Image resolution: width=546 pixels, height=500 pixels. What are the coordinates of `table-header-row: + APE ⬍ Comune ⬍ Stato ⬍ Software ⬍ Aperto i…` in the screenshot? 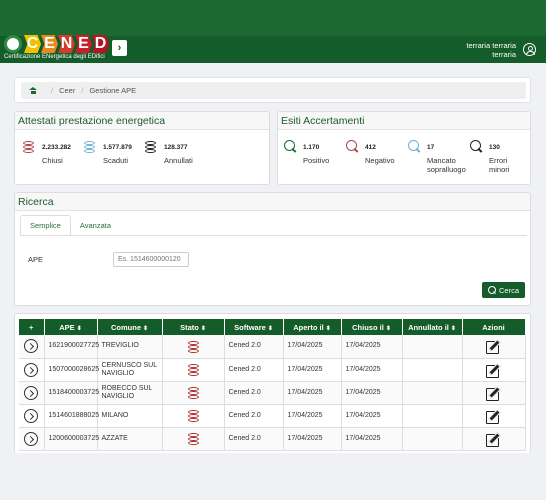 It's located at (272, 327).